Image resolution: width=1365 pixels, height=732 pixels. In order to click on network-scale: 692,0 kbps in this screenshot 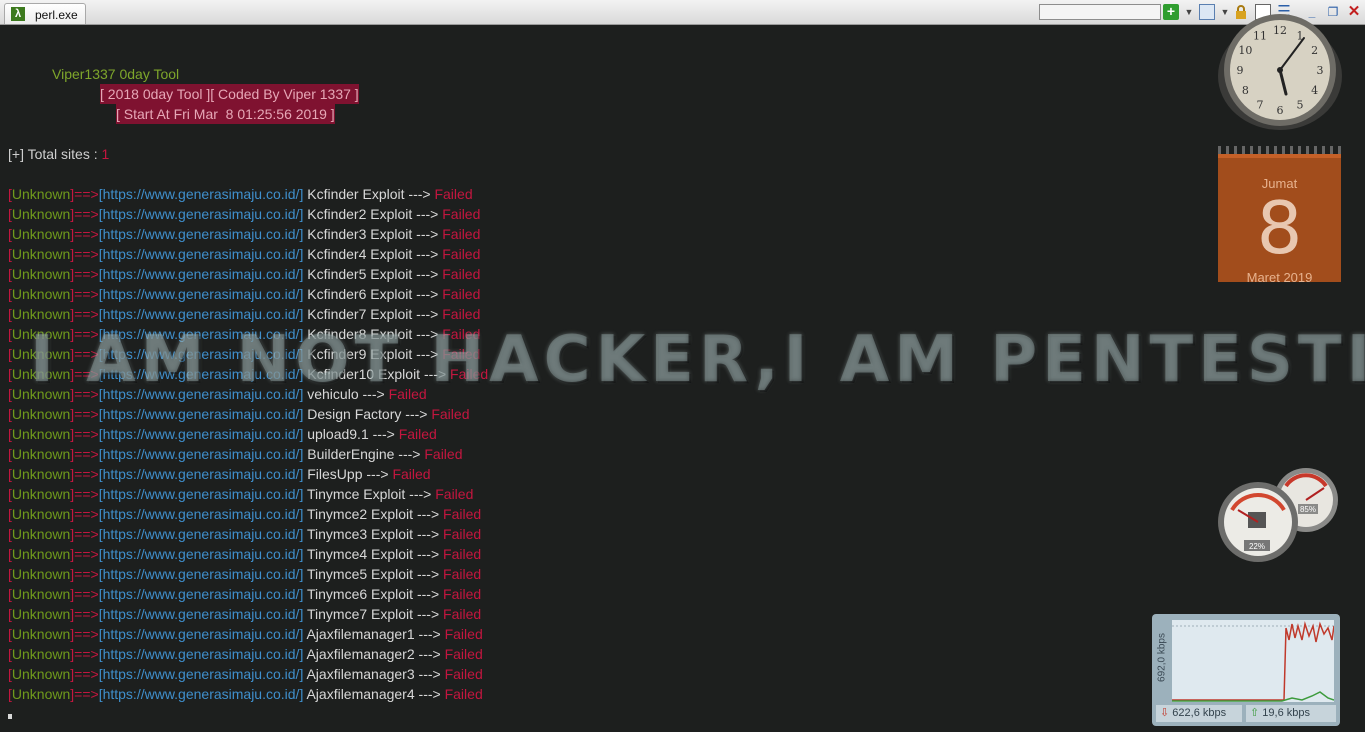, I will do `click(1162, 661)`.